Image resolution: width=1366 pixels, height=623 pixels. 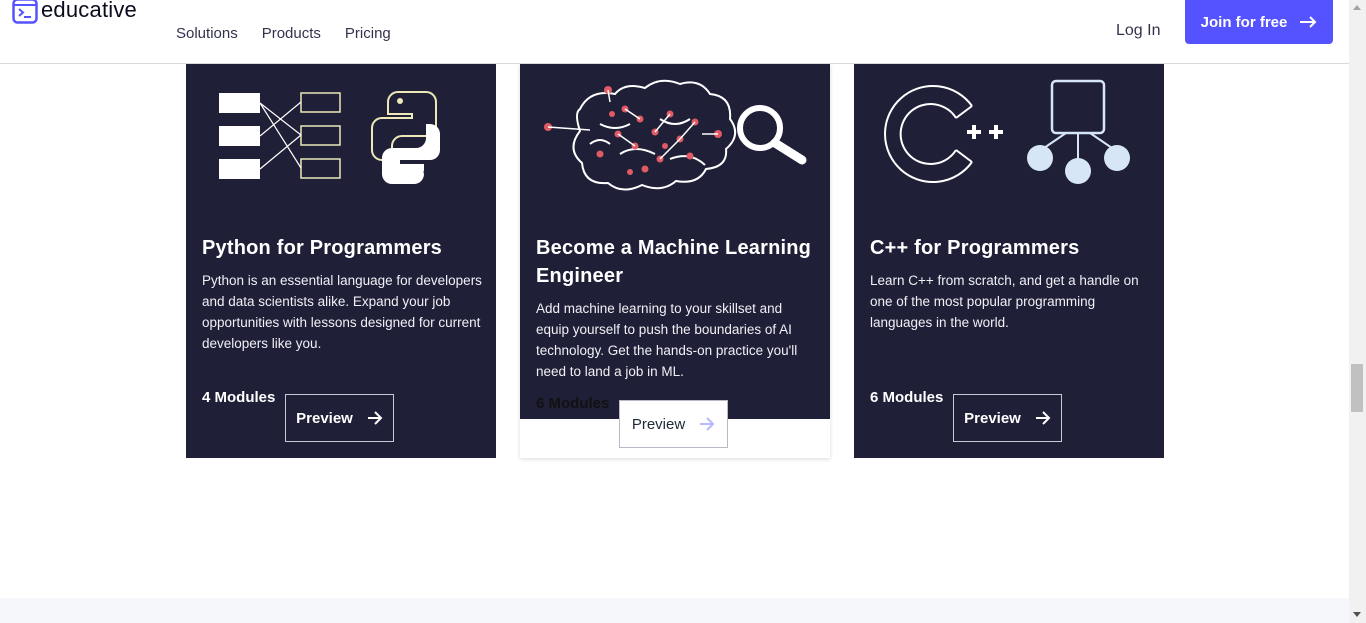 I want to click on card-title: C++ for Programmers, so click(x=975, y=248).